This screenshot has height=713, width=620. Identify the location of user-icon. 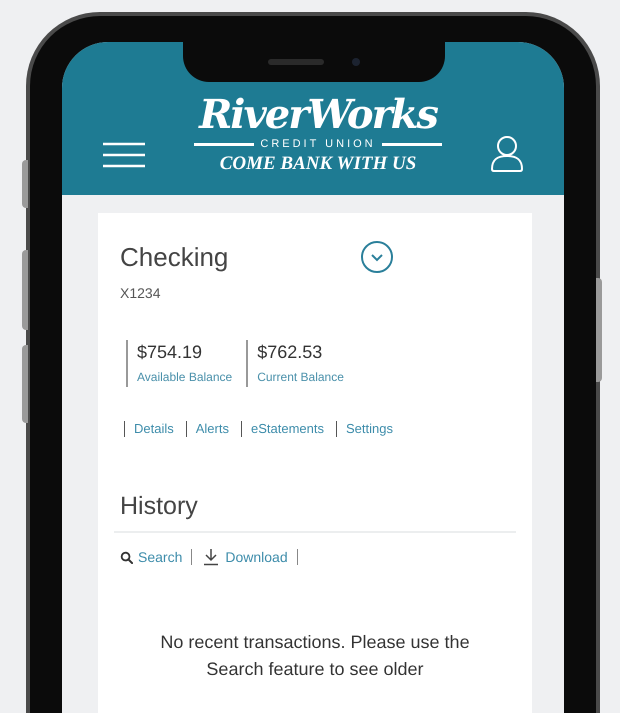
(507, 154).